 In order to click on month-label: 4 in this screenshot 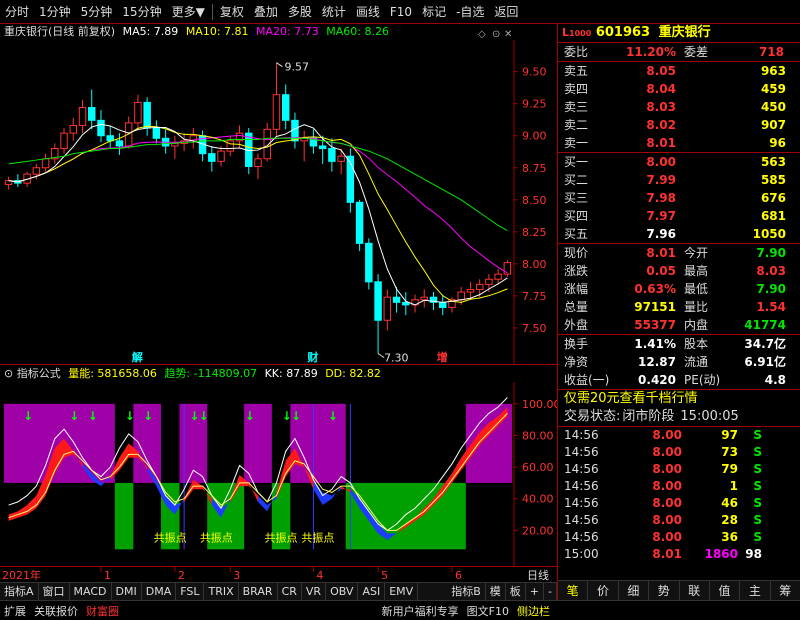, I will do `click(319, 575)`.